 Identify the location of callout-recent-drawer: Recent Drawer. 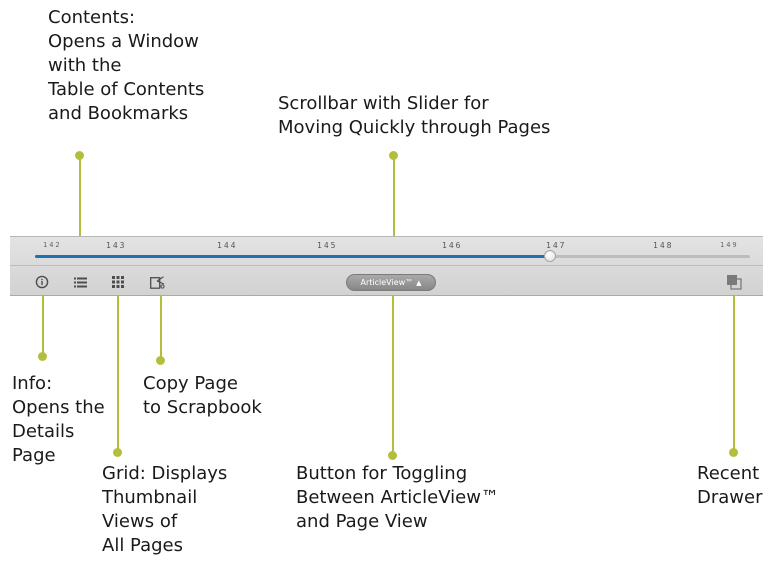
(730, 485).